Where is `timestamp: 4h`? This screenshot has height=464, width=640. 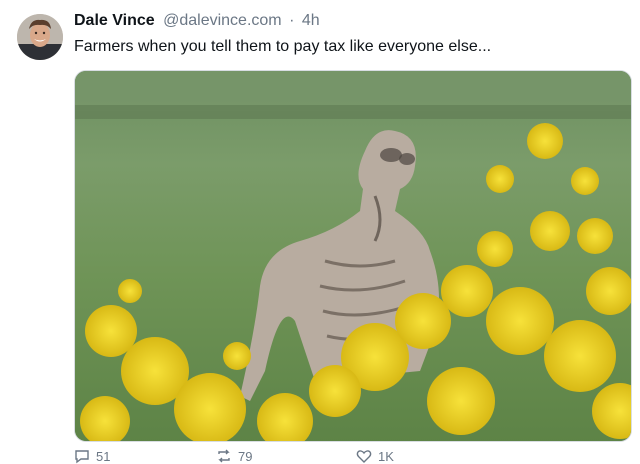
timestamp: 4h is located at coordinates (311, 20).